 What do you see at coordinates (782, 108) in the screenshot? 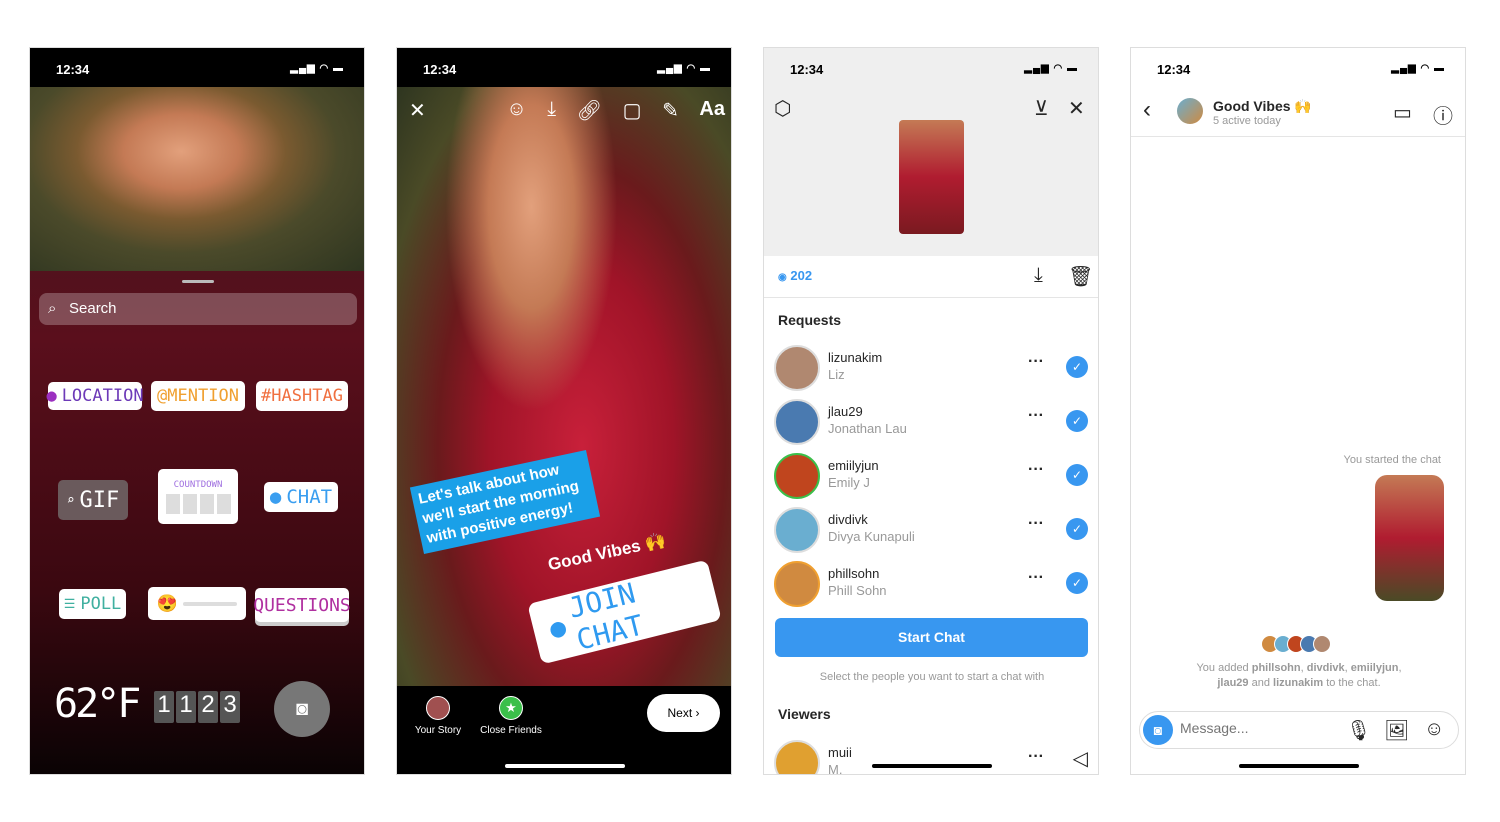
I see `settings-icon: ⬡` at bounding box center [782, 108].